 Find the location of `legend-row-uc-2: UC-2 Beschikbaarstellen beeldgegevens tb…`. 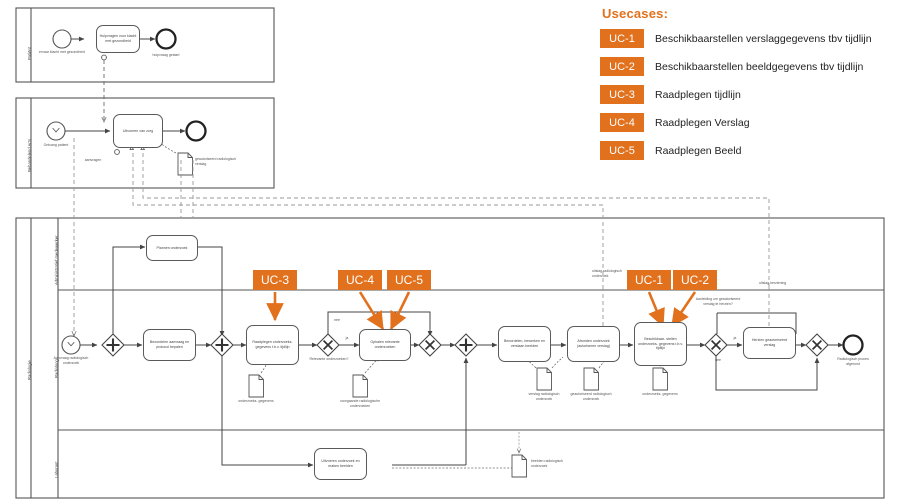

legend-row-uc-2: UC-2 Beschikbaarstellen beeldgegevens tb… is located at coordinates (748, 66).